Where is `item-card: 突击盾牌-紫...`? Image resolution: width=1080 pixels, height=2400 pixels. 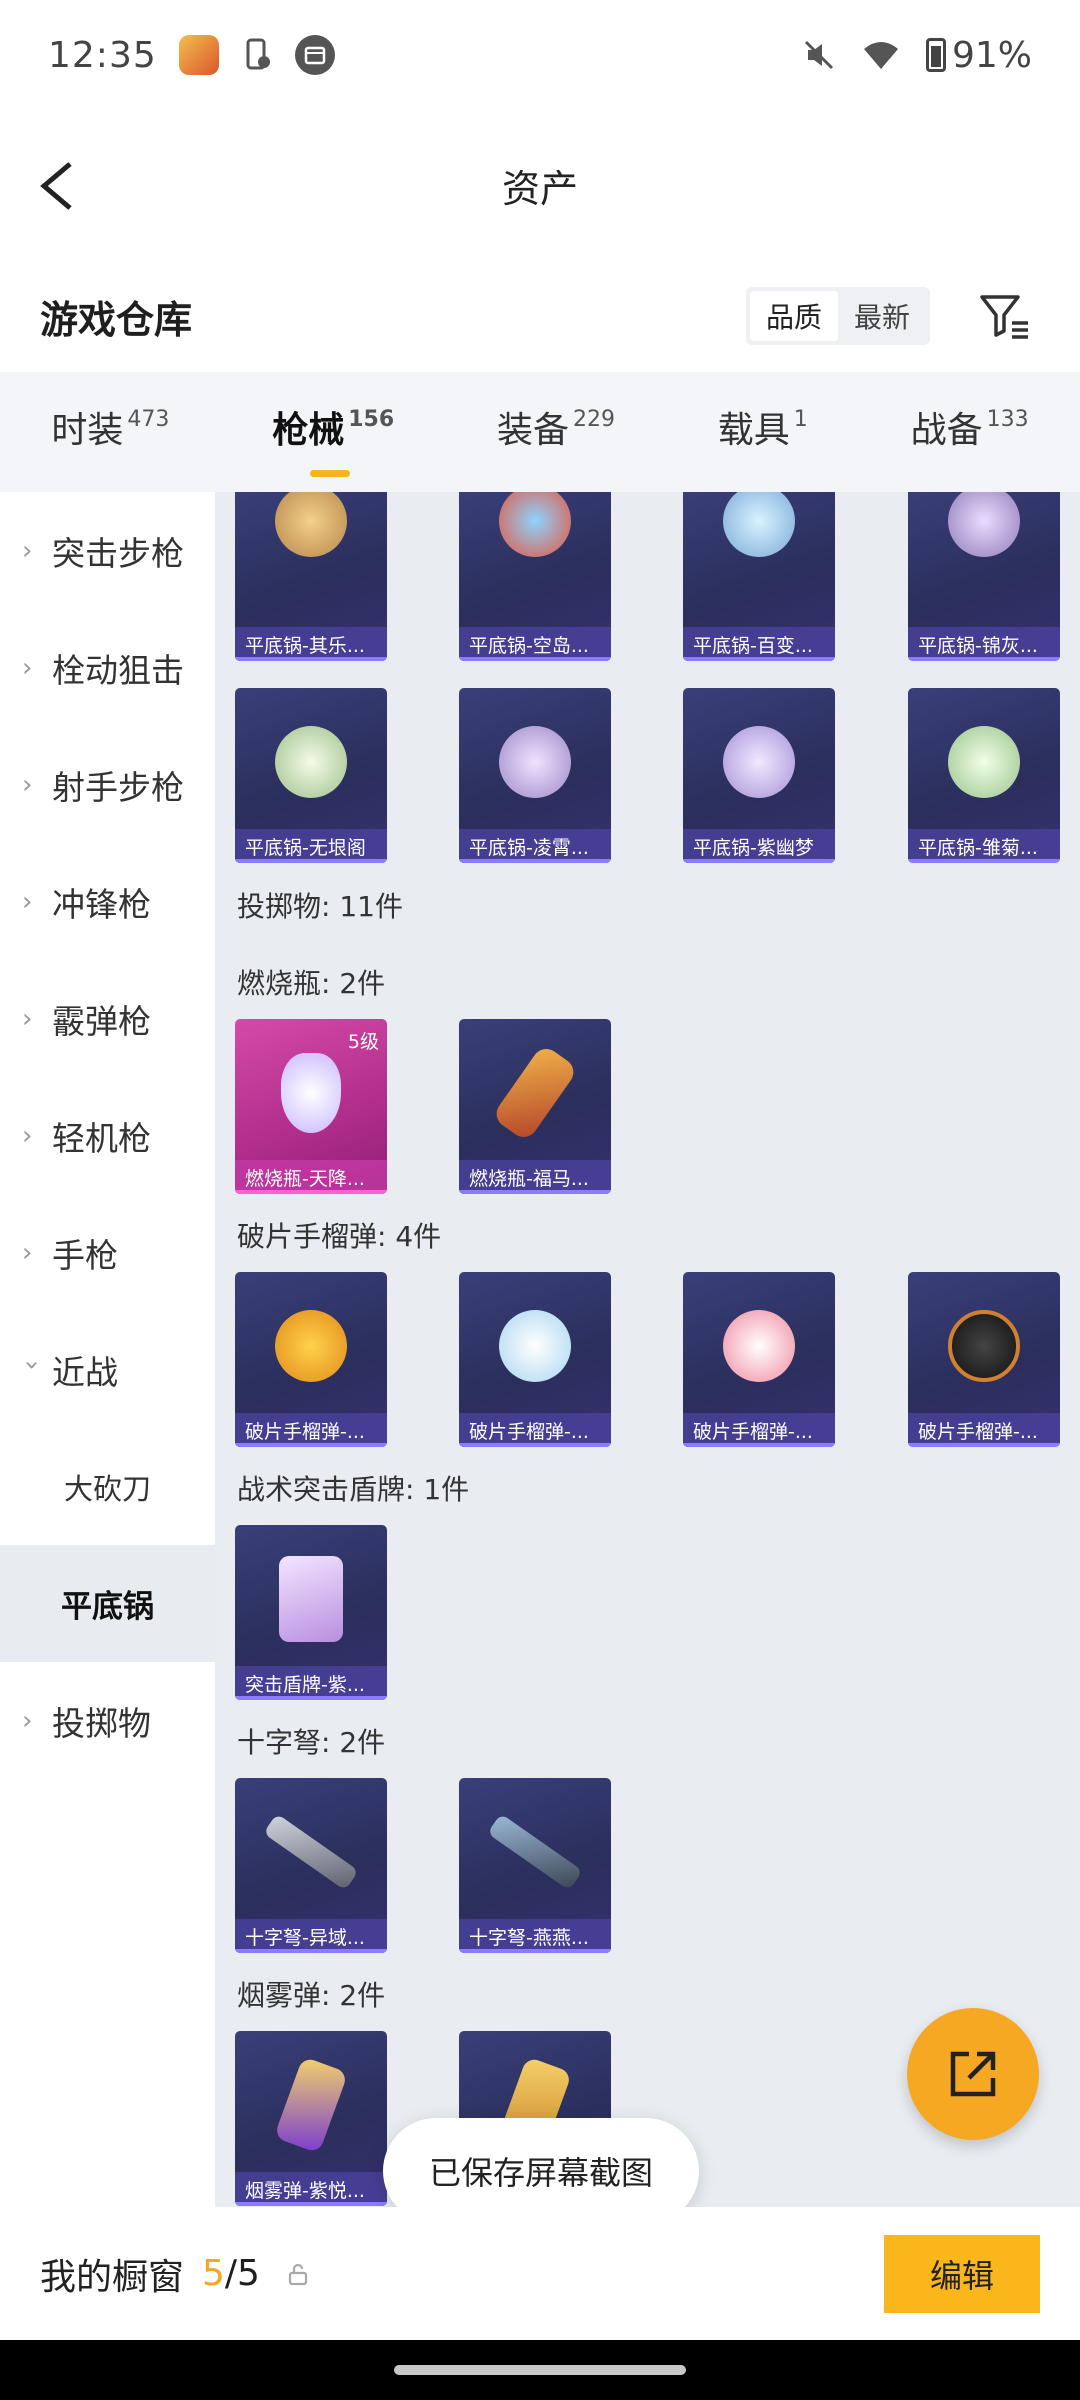 item-card: 突击盾牌-紫... is located at coordinates (311, 1612).